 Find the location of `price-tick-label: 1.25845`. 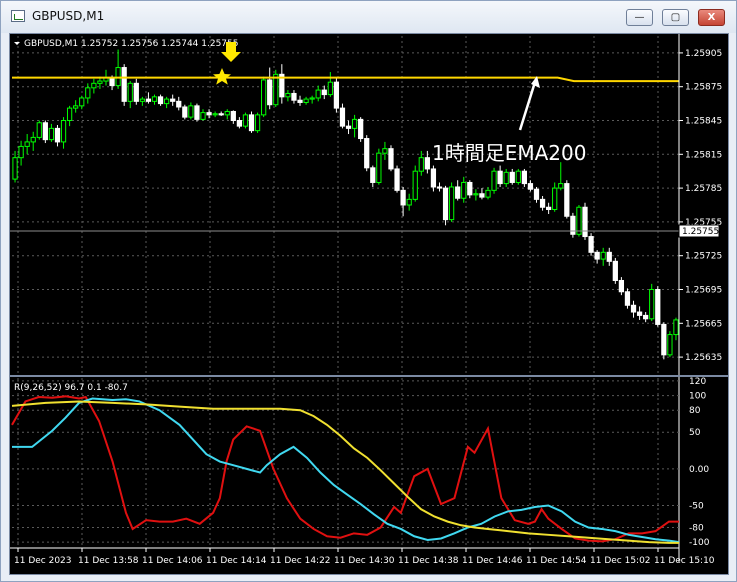

price-tick-label: 1.25845 is located at coordinates (703, 122).